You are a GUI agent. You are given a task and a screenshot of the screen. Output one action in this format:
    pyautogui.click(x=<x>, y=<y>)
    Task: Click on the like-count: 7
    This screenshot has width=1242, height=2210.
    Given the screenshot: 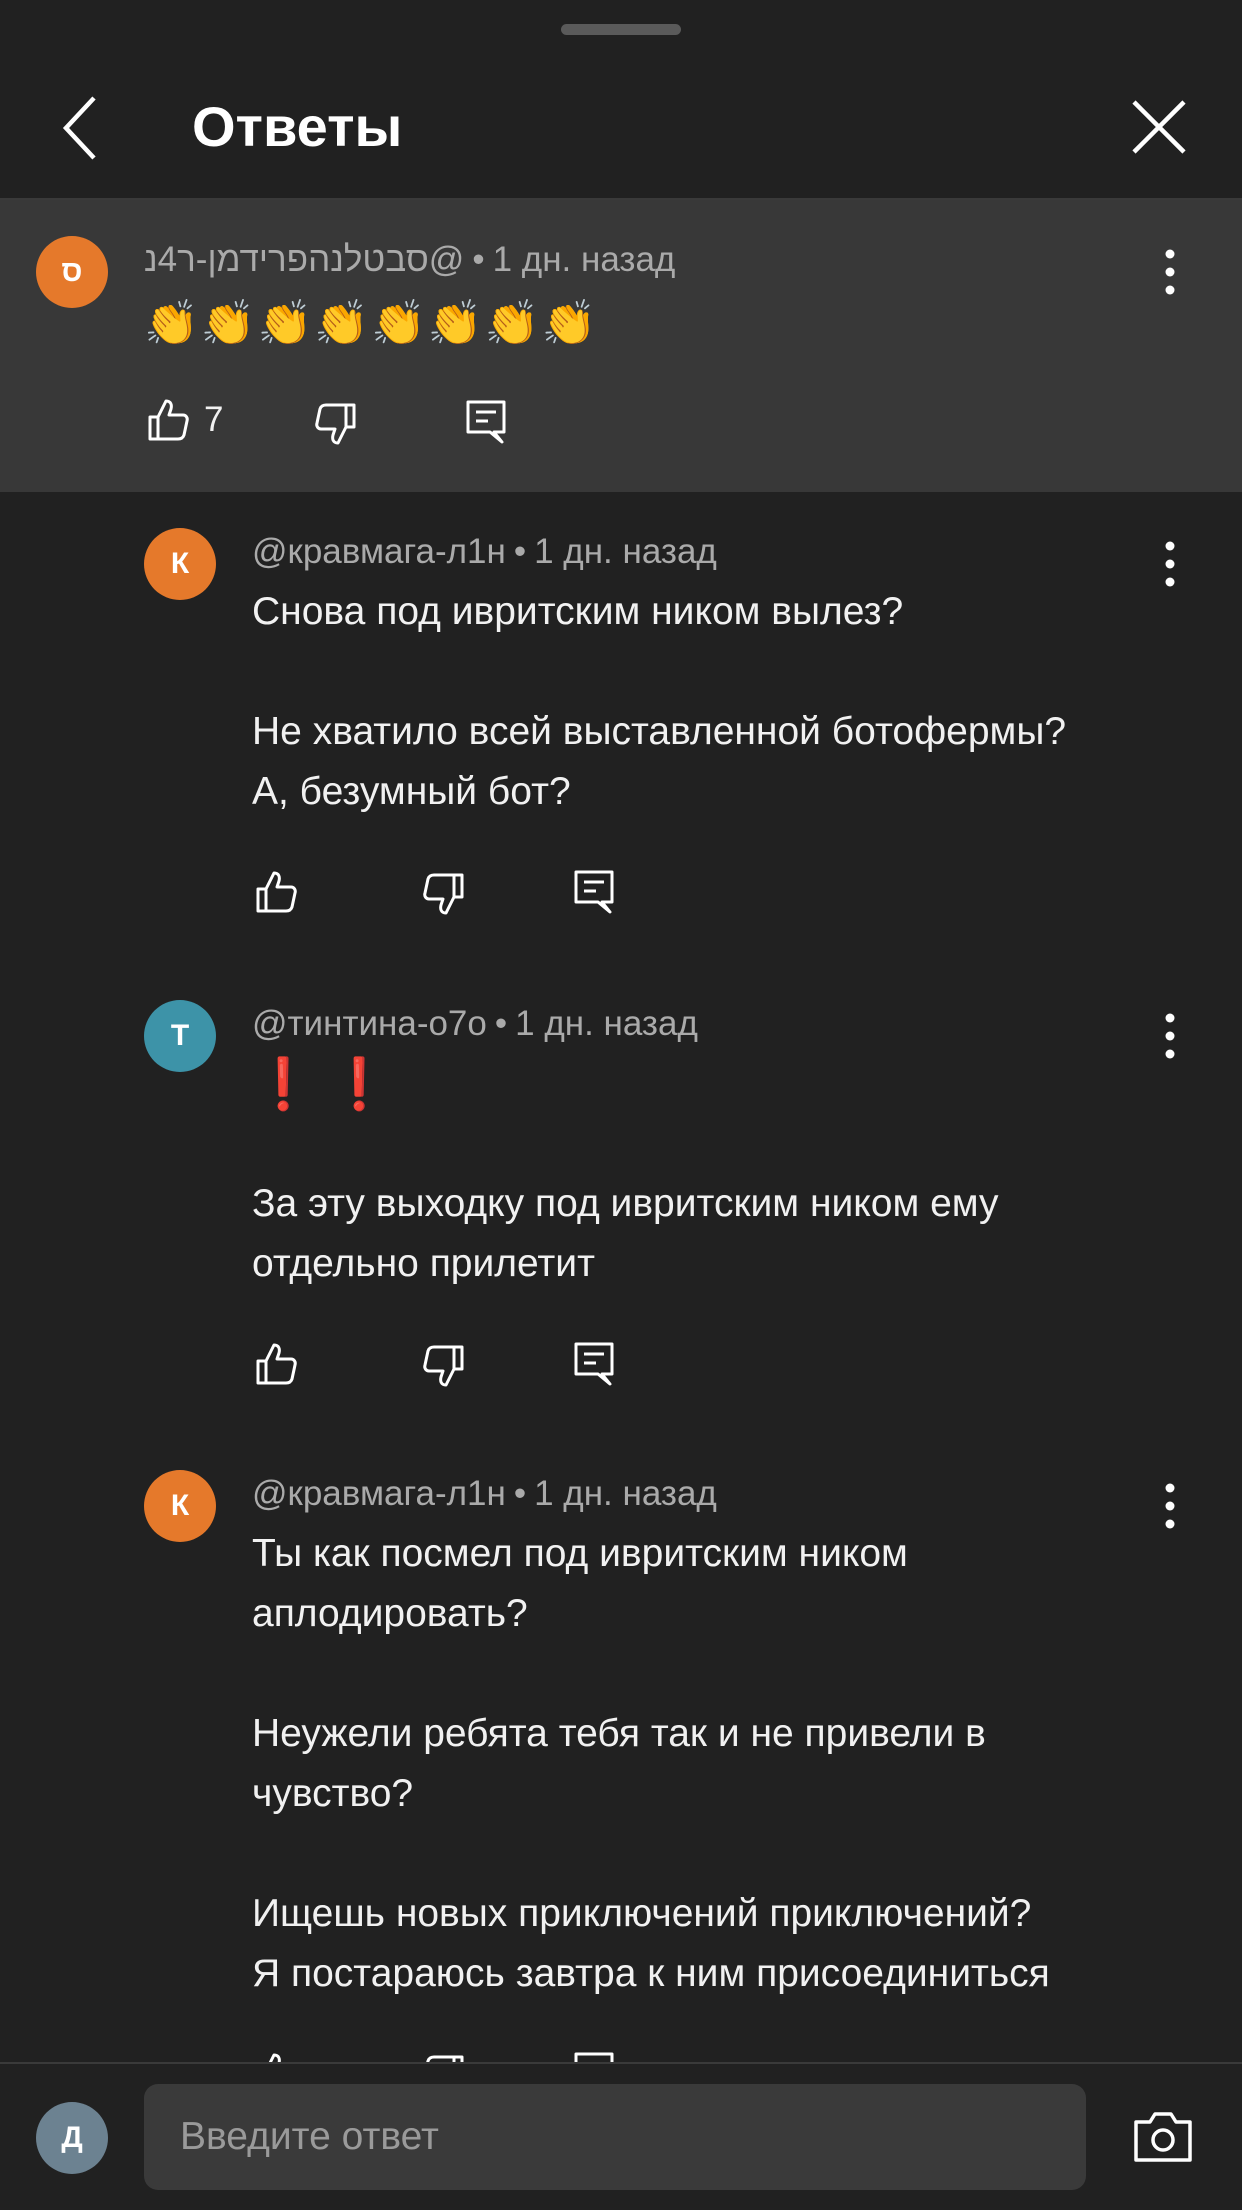 What is the action you would take?
    pyautogui.click(x=214, y=419)
    